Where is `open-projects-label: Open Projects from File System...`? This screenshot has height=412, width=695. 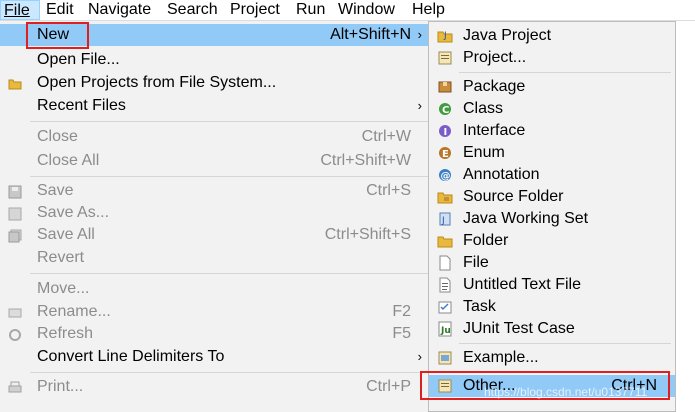 open-projects-label: Open Projects from File System... is located at coordinates (157, 82).